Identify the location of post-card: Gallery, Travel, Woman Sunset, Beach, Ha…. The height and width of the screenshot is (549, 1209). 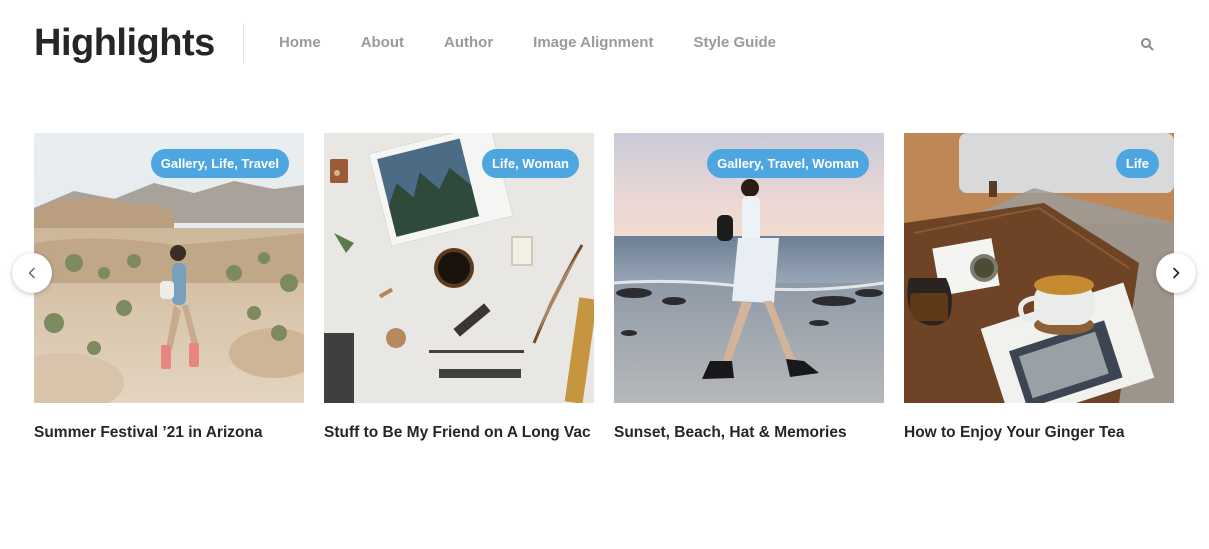
(749, 288).